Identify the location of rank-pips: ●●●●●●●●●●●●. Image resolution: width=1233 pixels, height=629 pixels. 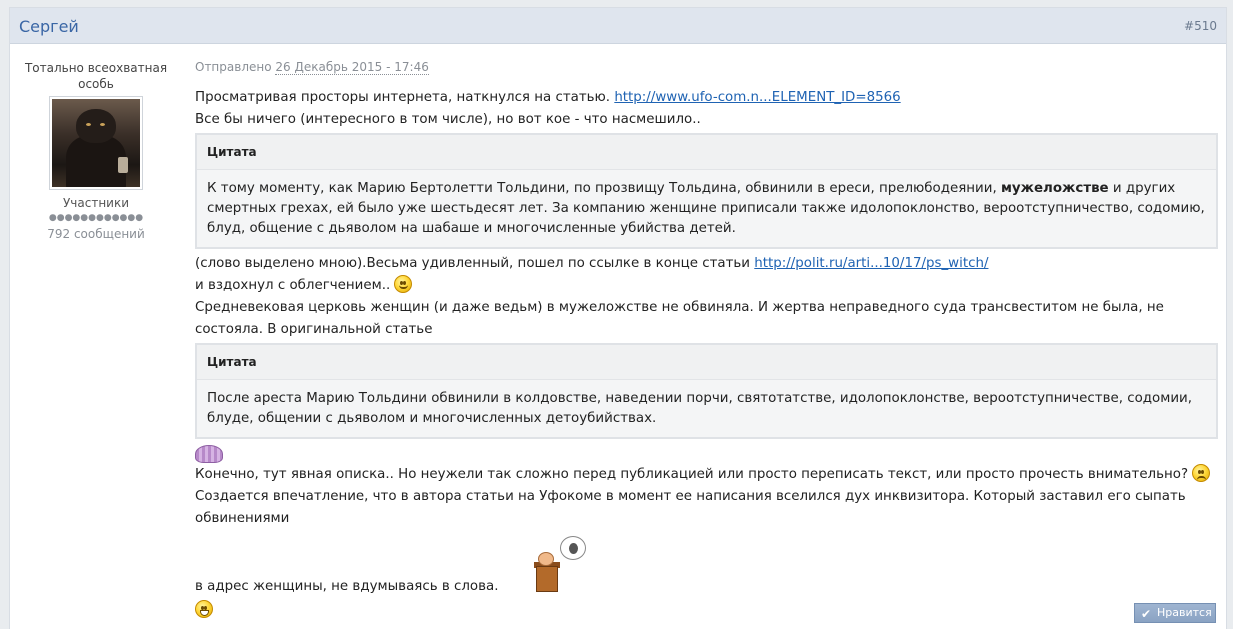
(96, 218).